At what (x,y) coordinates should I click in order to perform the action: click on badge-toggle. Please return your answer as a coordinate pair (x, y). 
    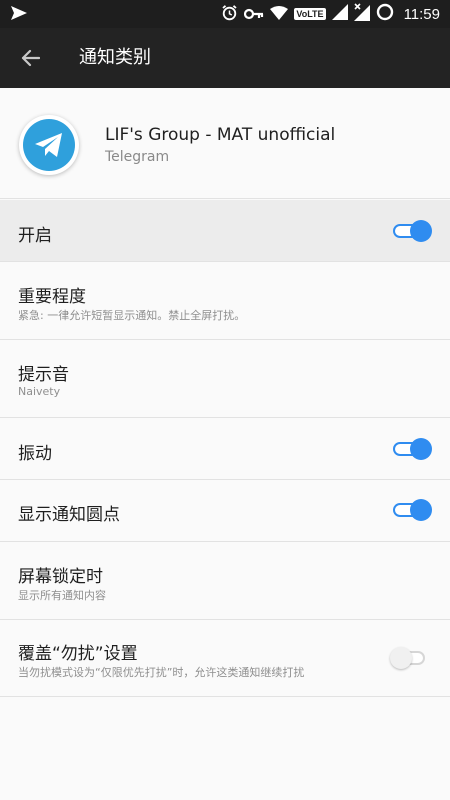
    Looking at the image, I should click on (412, 510).